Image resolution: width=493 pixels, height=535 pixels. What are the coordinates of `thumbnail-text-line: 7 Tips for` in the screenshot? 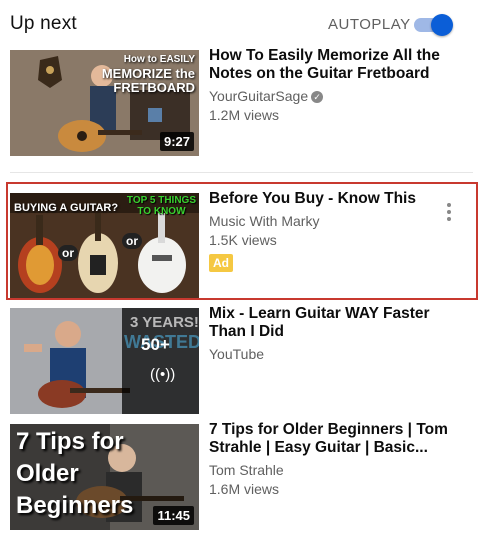 It's located at (70, 441).